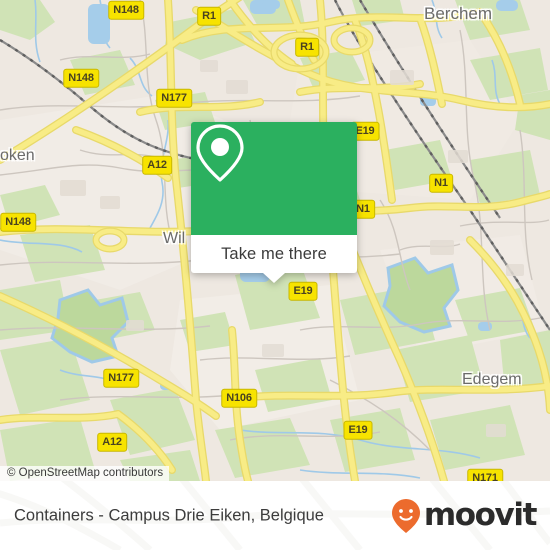 This screenshot has height=550, width=550. Describe the element at coordinates (274, 278) in the screenshot. I see `popup-pointer-tail` at that location.